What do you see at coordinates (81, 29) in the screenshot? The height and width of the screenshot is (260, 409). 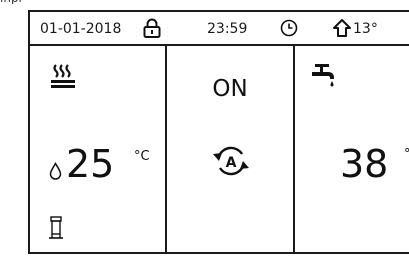 I see `date-display: 01-01-2018` at bounding box center [81, 29].